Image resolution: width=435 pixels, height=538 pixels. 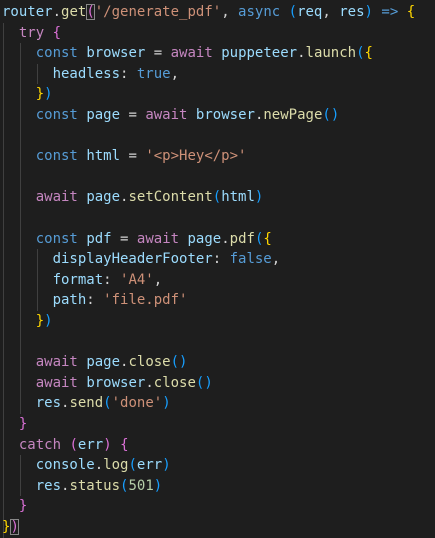 I want to click on code-token: get, so click(x=74, y=12).